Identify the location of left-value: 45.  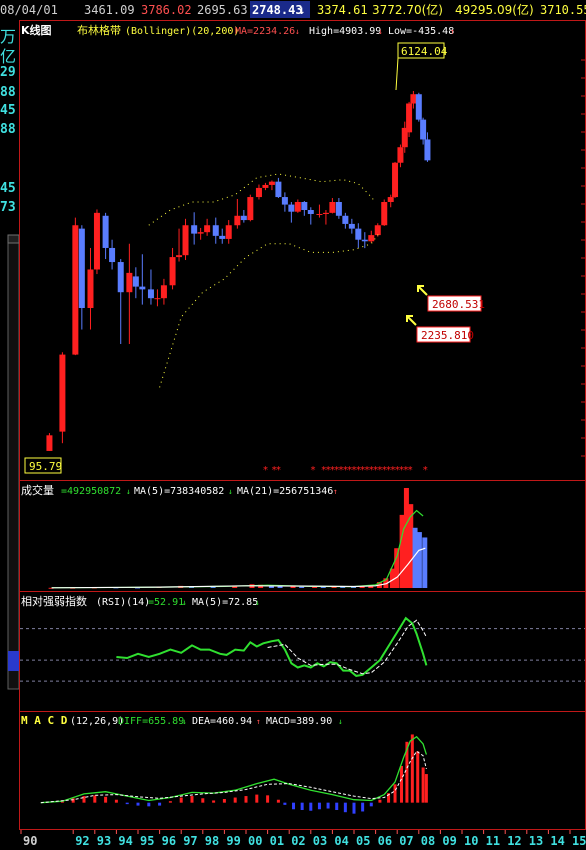
(8, 110).